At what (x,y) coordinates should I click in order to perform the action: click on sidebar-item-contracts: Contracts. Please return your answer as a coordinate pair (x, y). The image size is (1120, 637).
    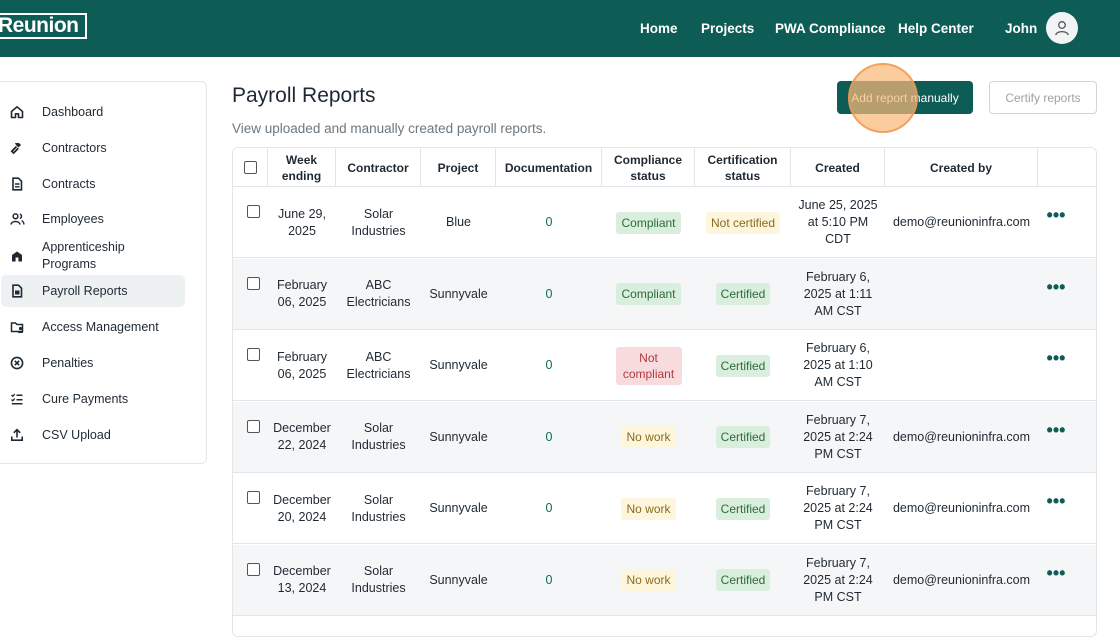
    Looking at the image, I should click on (93, 184).